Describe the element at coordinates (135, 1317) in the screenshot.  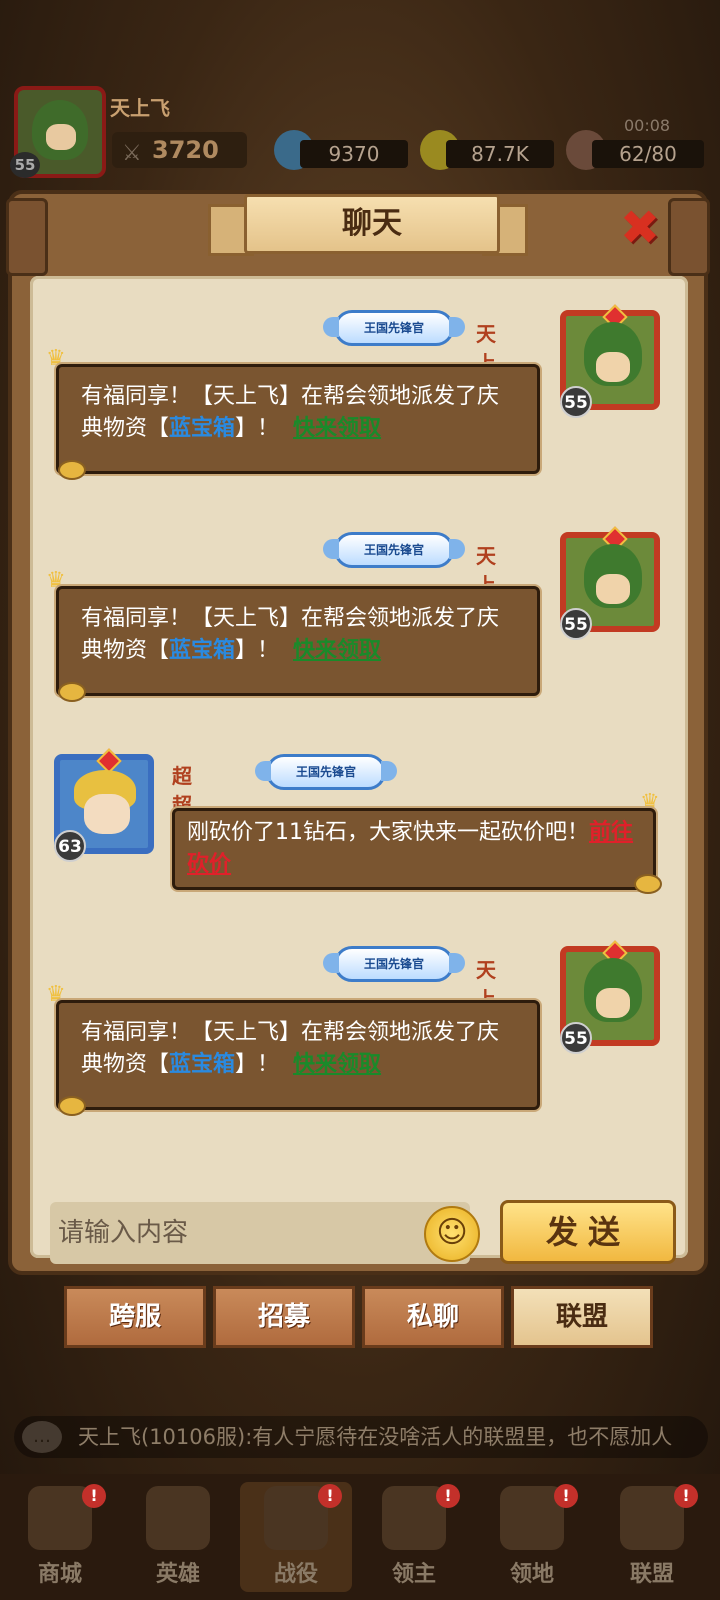
I see `tab-cross-server: 跨服` at that location.